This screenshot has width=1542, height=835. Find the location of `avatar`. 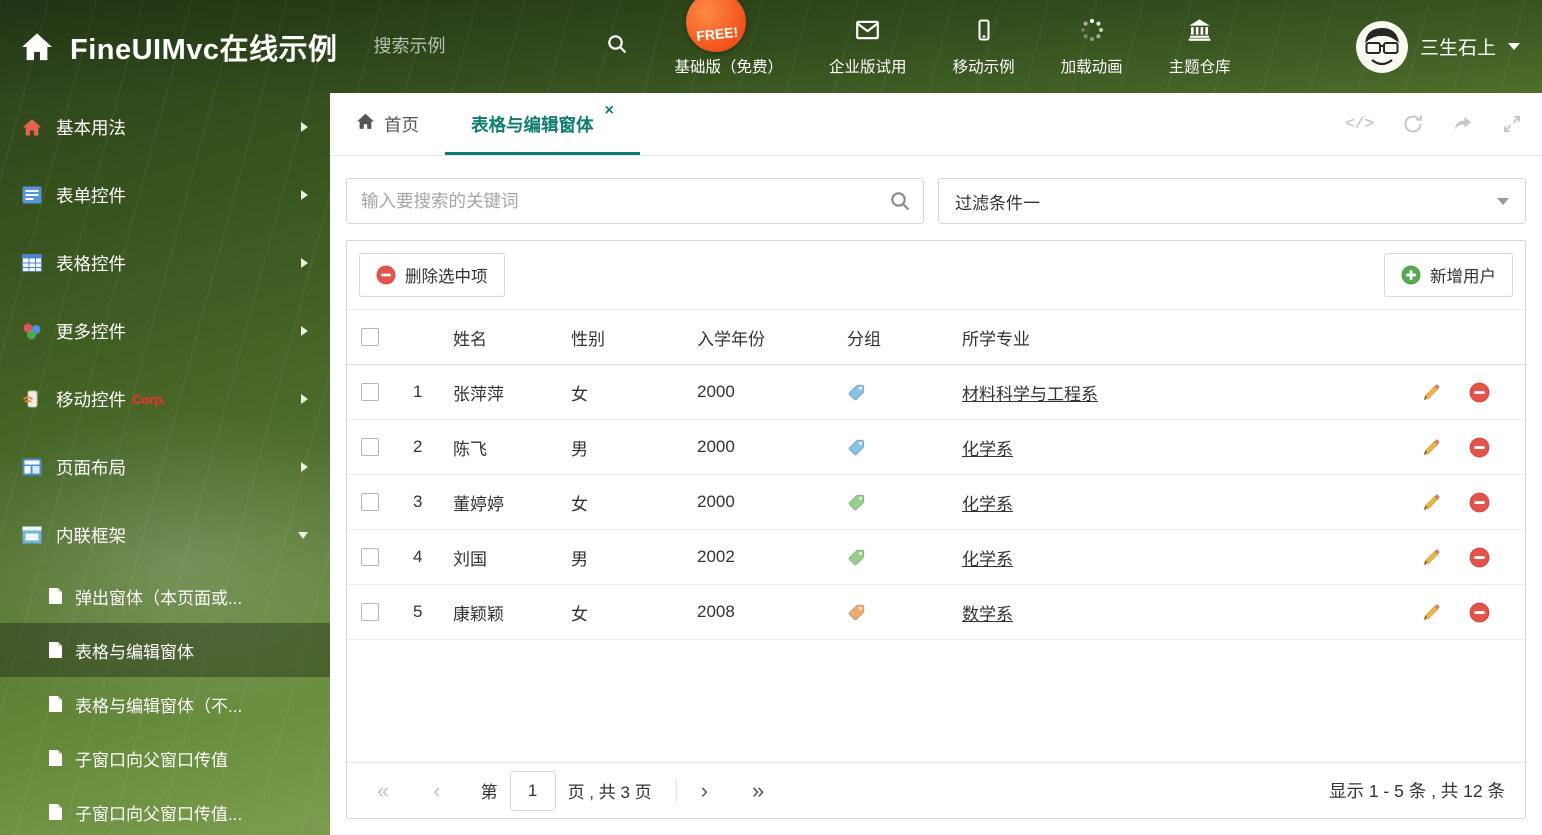

avatar is located at coordinates (1381, 46).